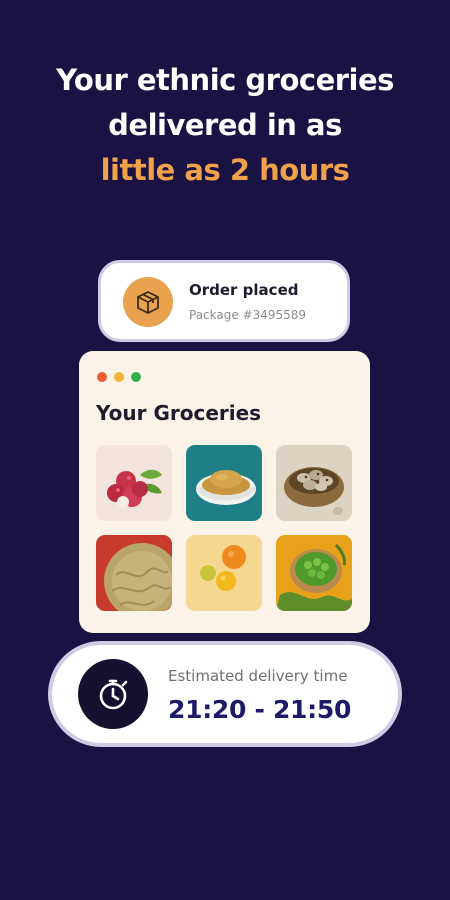  I want to click on order-status-title: Order placed, so click(244, 290).